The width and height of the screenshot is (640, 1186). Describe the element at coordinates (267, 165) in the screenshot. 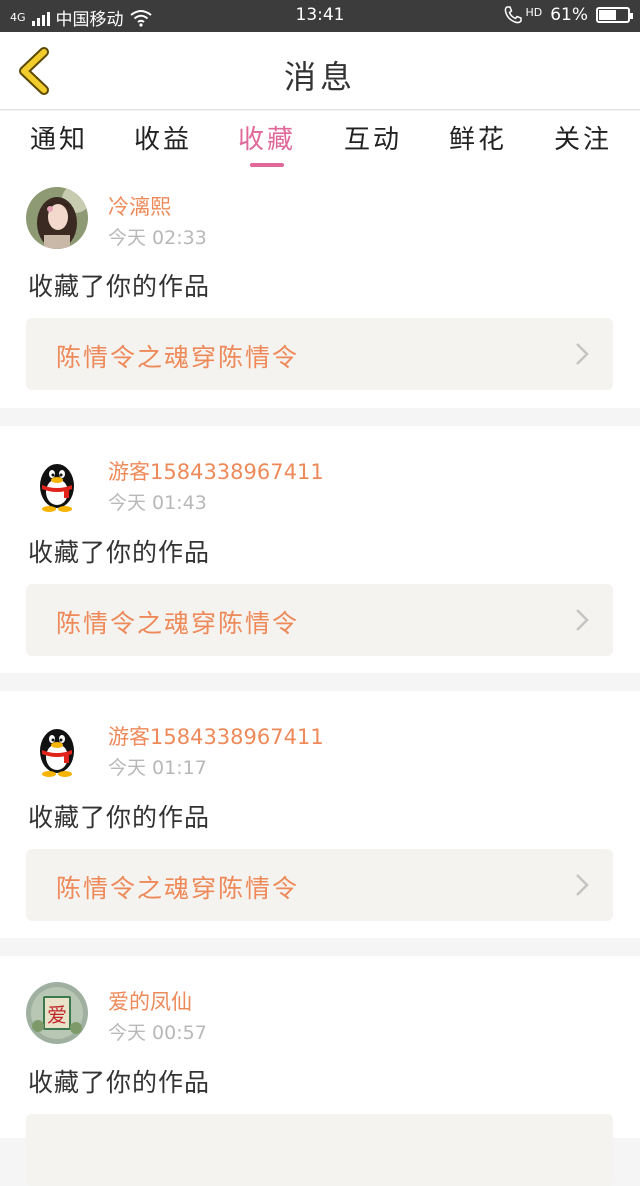

I see `active-tab-indicator` at that location.